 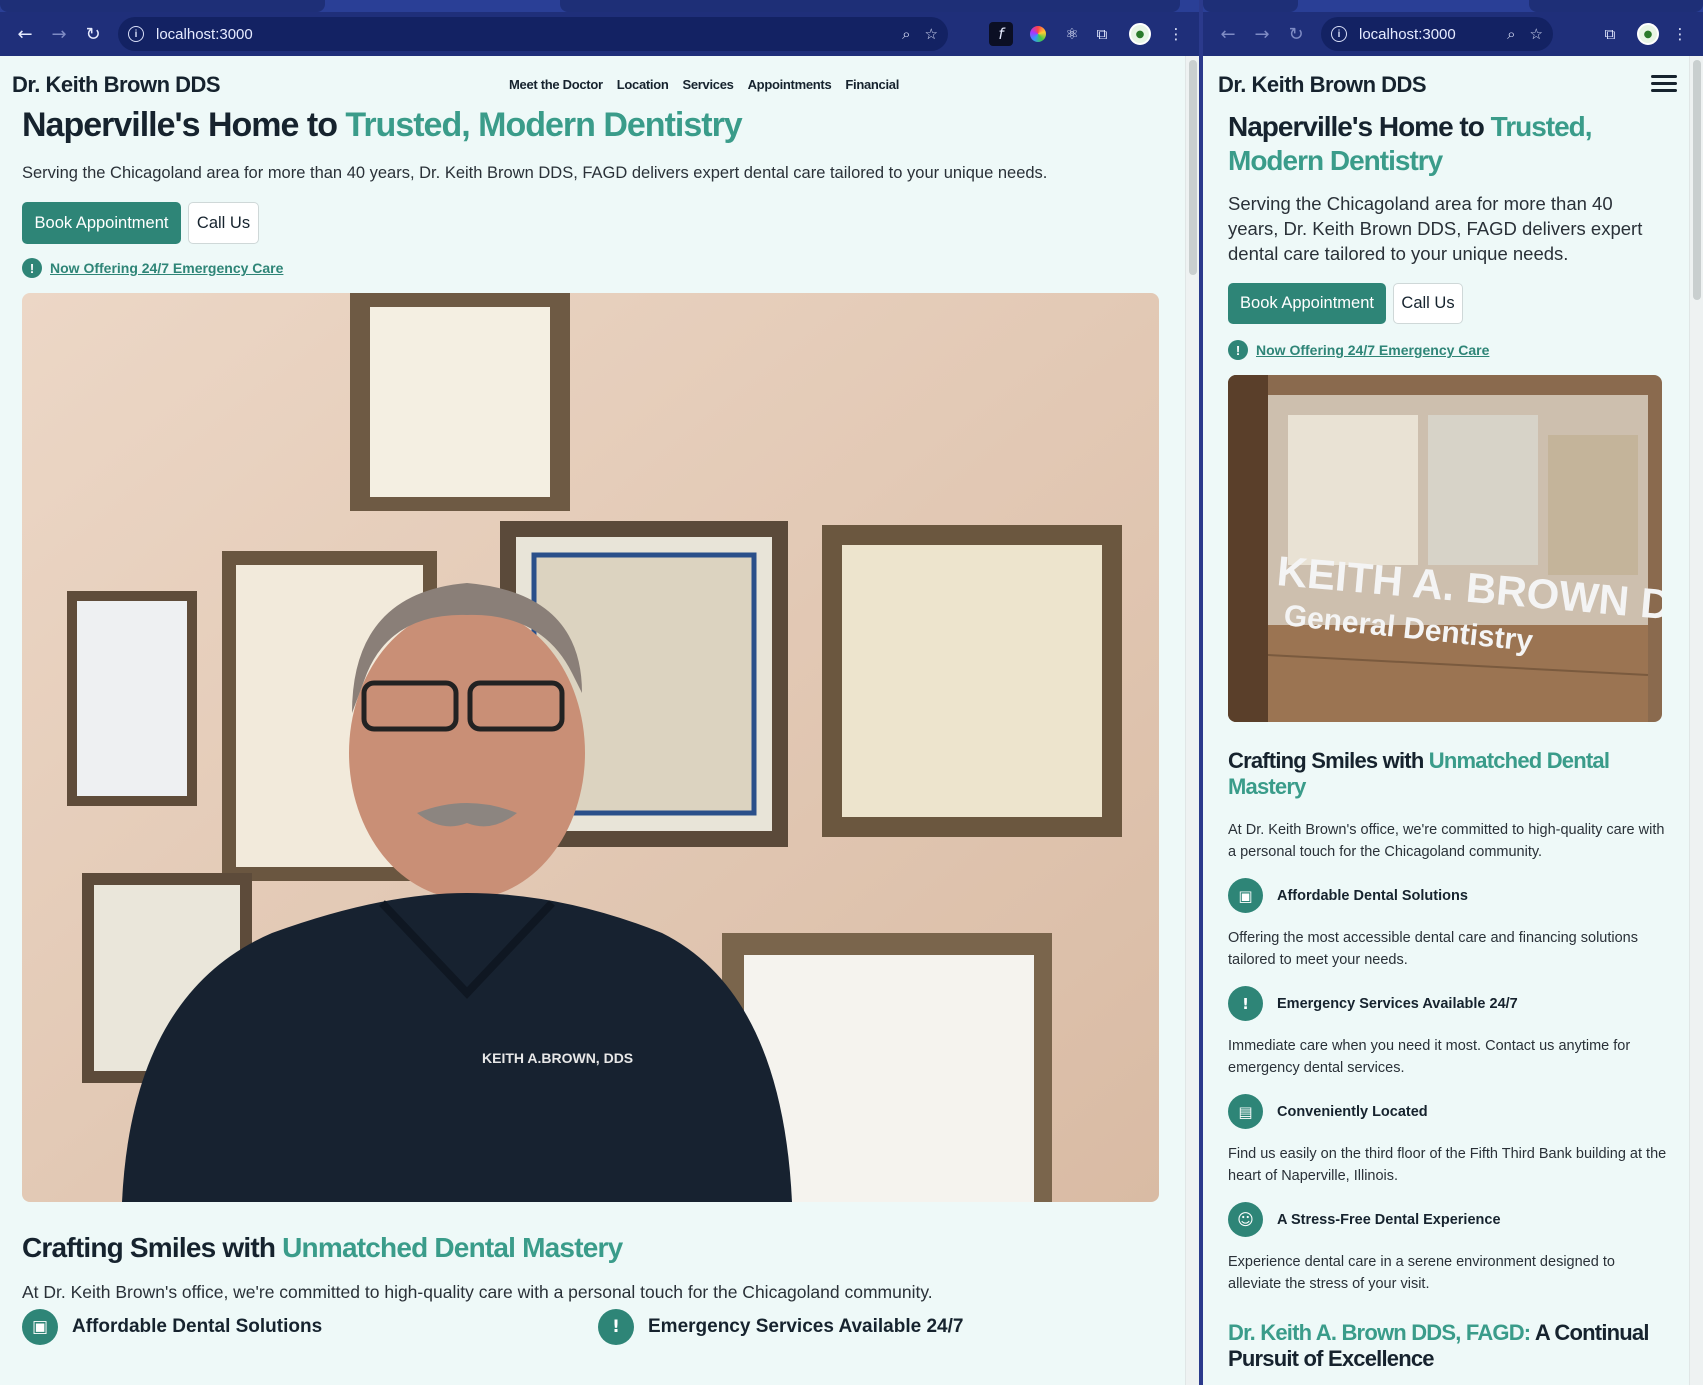 What do you see at coordinates (1447, 85) in the screenshot?
I see `site-header: Dr. Keith Brown DDS` at bounding box center [1447, 85].